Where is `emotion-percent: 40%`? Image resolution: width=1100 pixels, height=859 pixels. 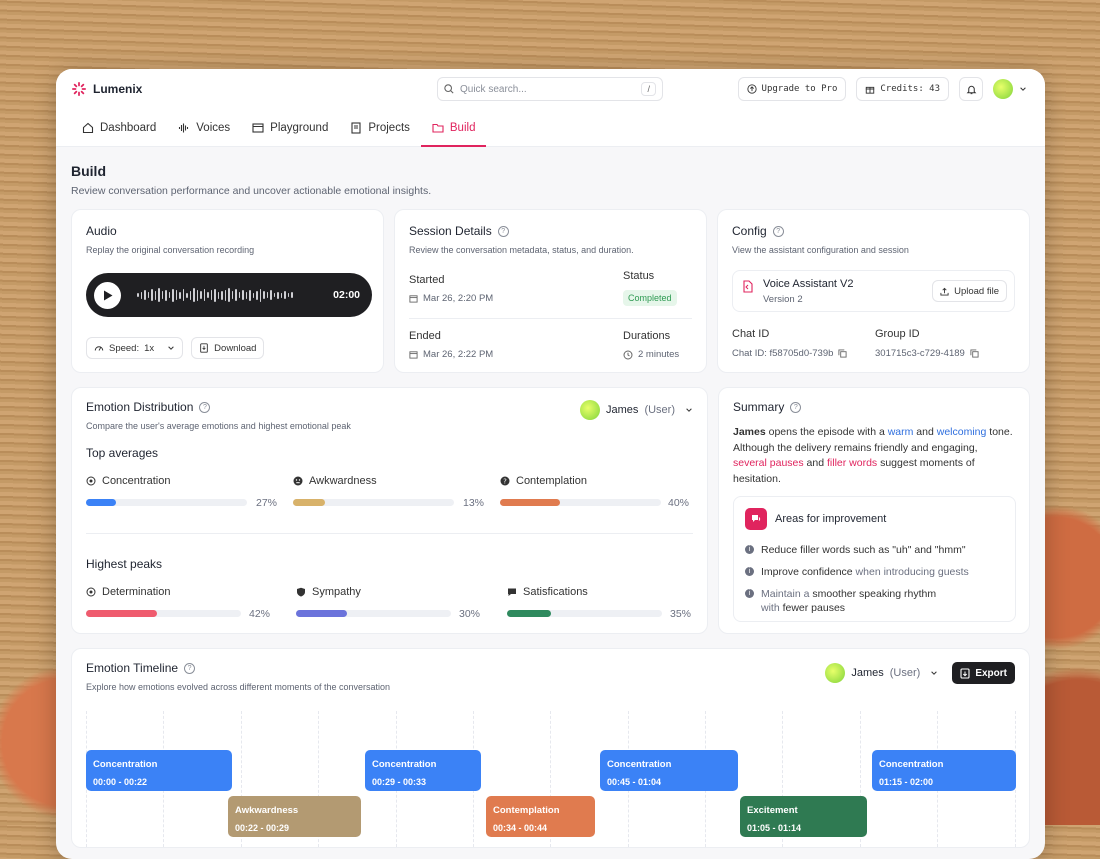
emotion-percent: 40% is located at coordinates (679, 503).